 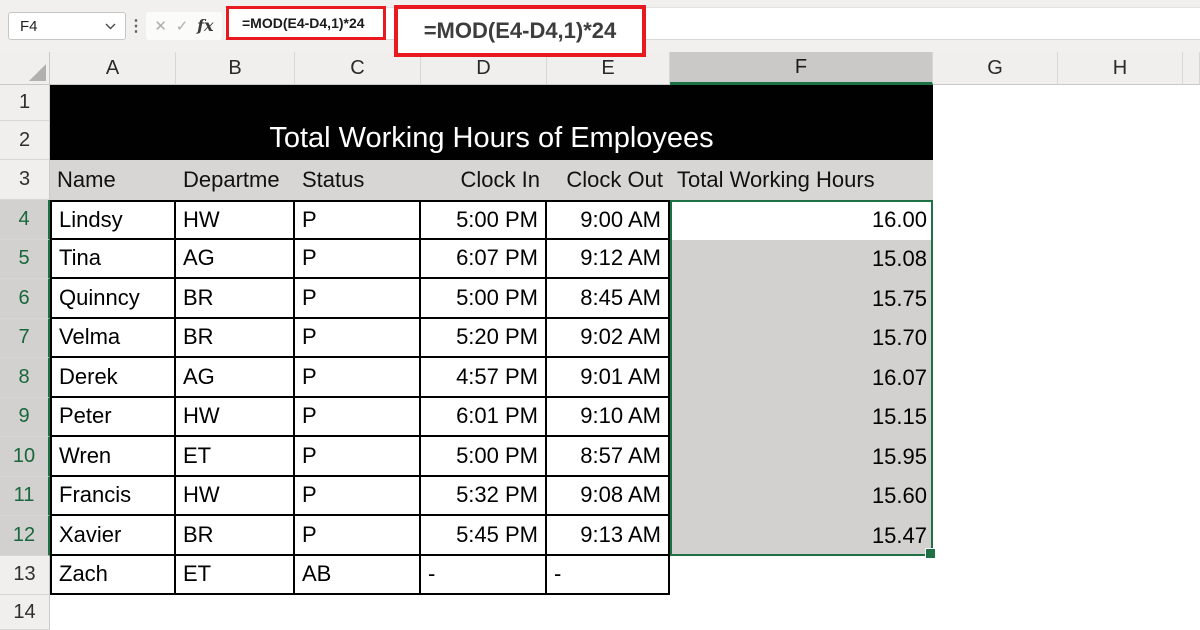 What do you see at coordinates (235, 180) in the screenshot?
I see `table-header-department: Departme` at bounding box center [235, 180].